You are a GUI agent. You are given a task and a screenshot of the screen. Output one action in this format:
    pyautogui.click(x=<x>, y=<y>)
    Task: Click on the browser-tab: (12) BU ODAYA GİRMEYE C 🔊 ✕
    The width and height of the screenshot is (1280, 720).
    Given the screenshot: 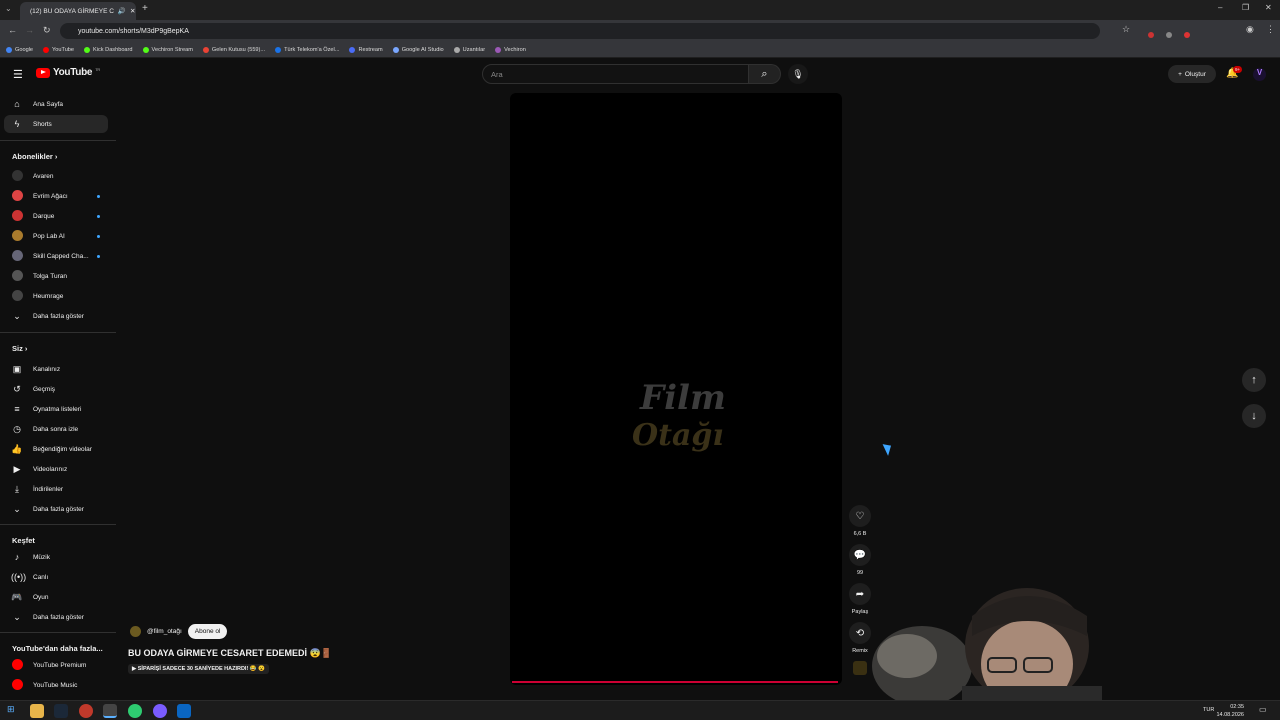 What is the action you would take?
    pyautogui.click(x=78, y=11)
    